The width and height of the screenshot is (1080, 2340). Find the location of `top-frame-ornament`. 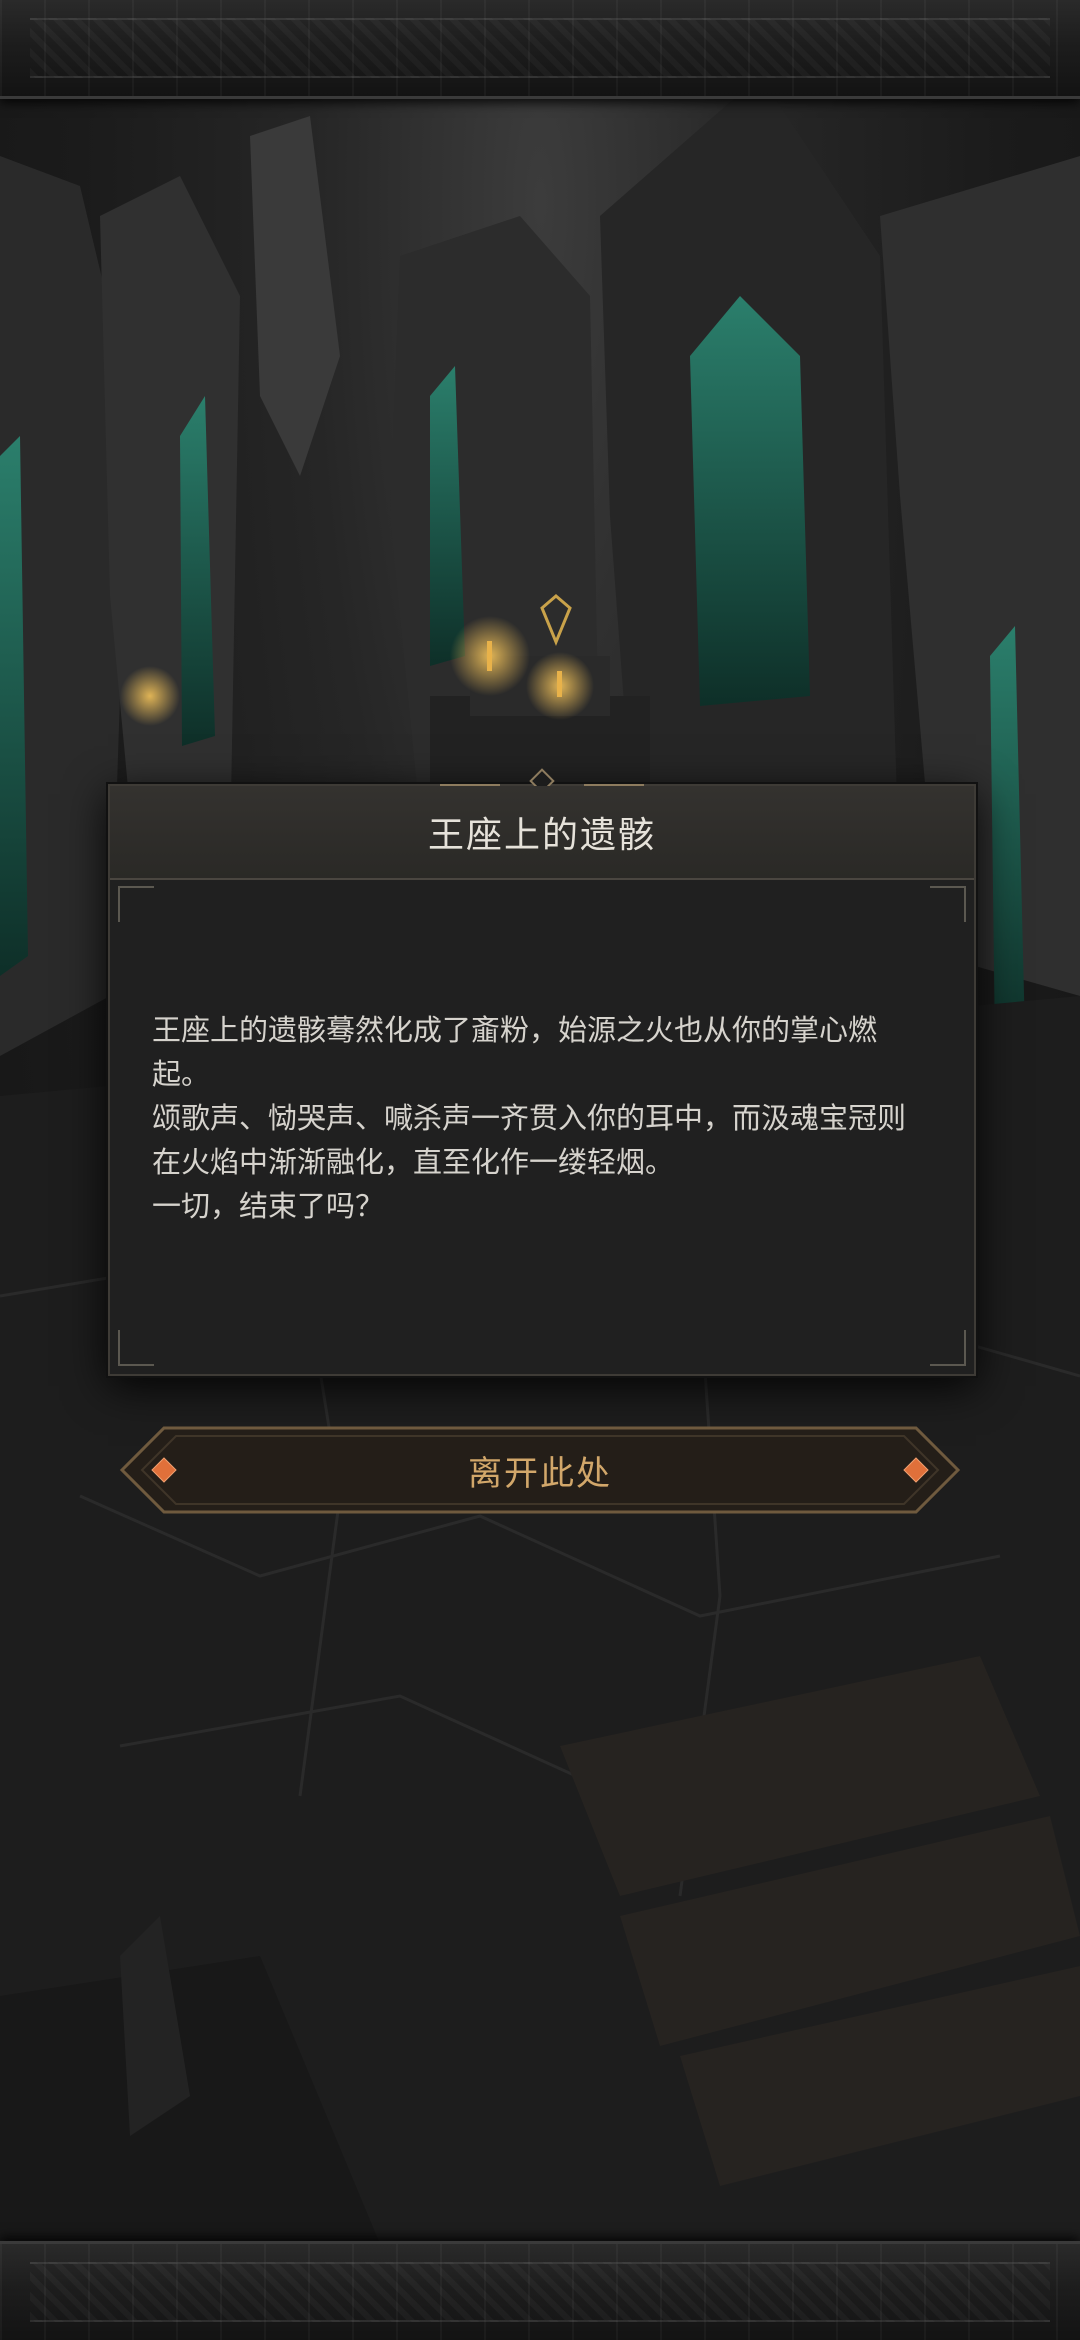

top-frame-ornament is located at coordinates (540, 48).